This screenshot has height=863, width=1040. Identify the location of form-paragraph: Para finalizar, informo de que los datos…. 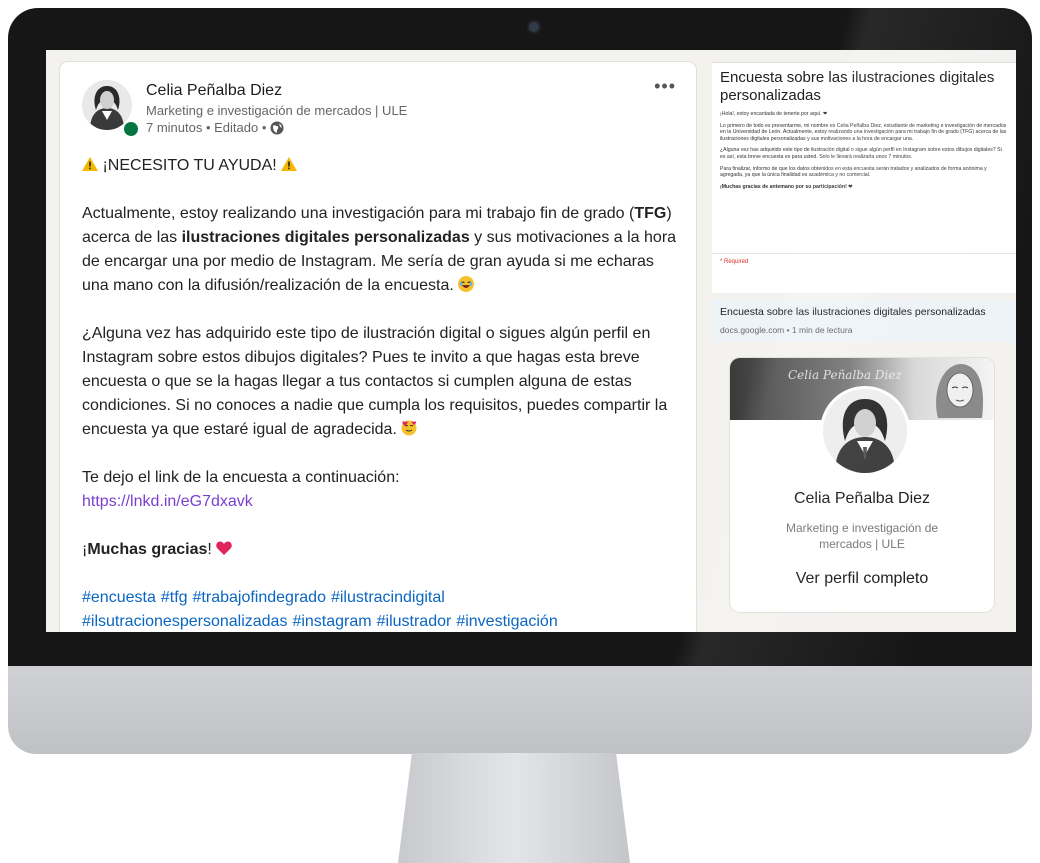
(853, 172).